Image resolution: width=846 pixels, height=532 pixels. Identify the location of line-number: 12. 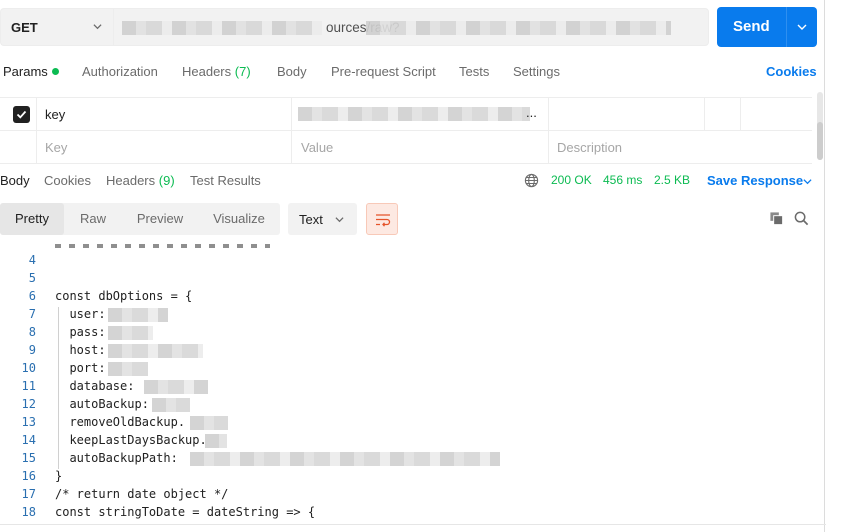
(28, 404).